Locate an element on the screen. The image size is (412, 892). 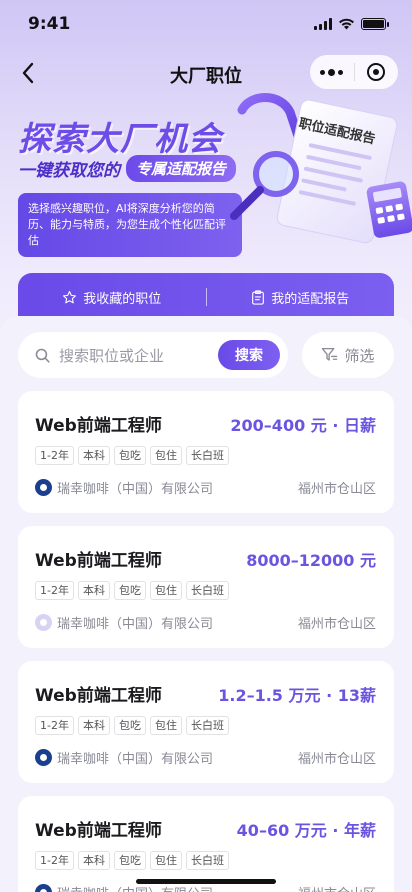
nav-bar: 大厂职位 is located at coordinates (206, 74).